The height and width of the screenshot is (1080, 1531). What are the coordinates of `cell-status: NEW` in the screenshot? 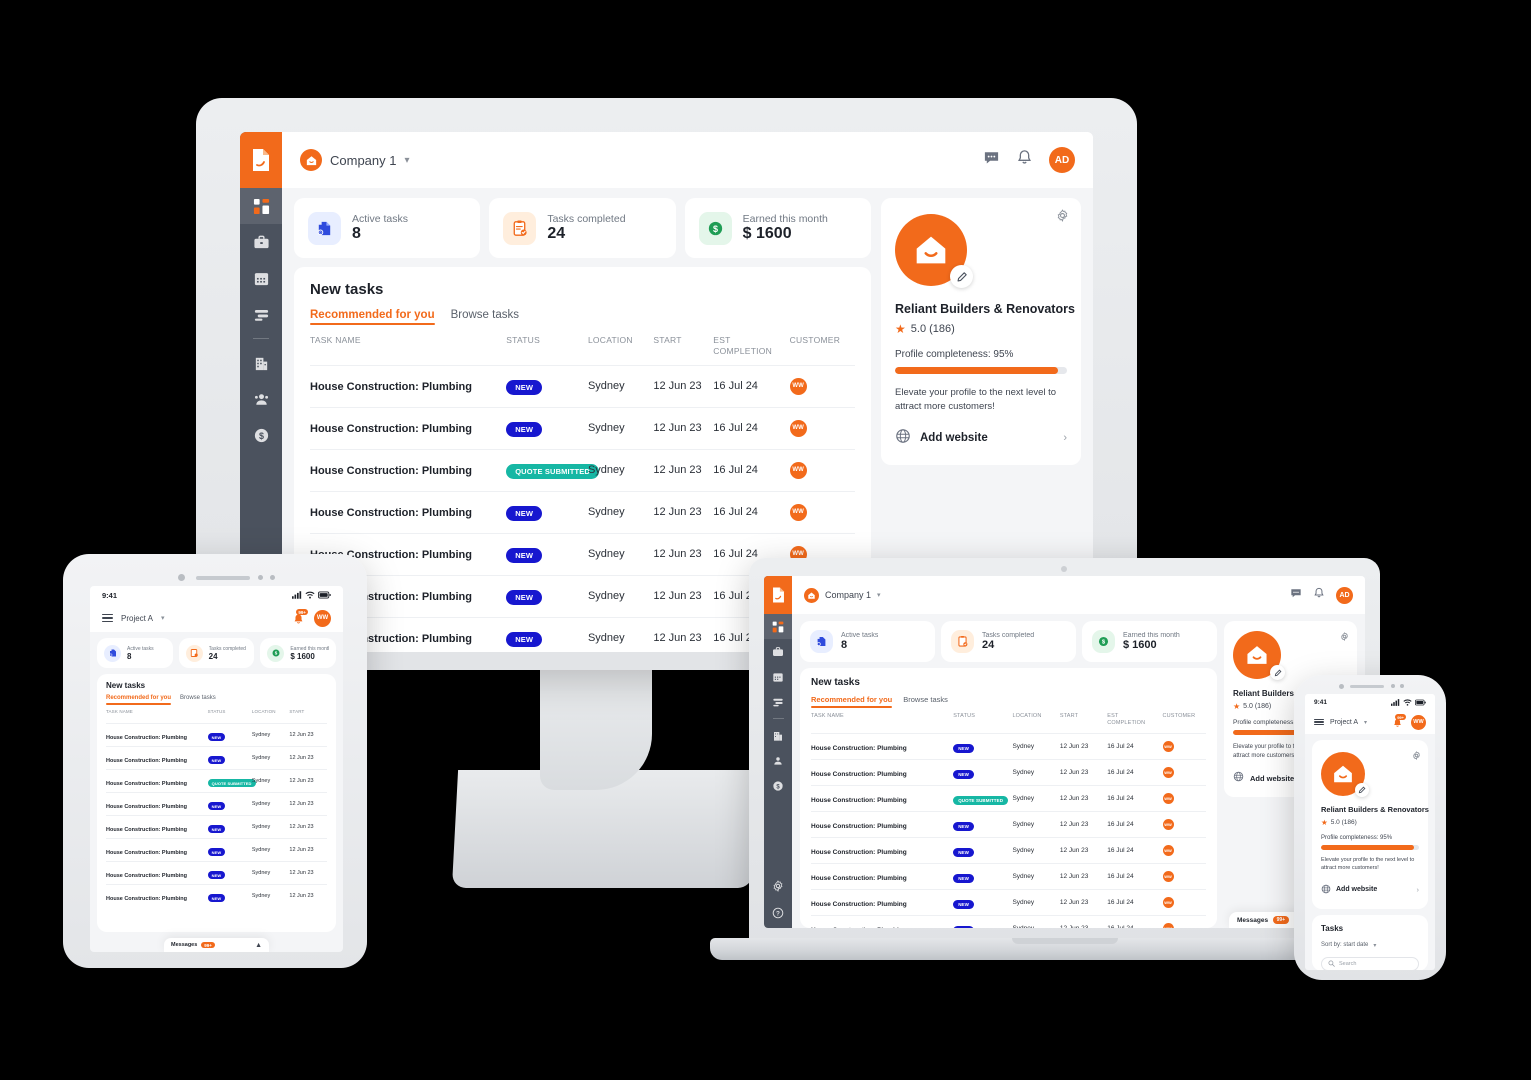 It's located at (547, 385).